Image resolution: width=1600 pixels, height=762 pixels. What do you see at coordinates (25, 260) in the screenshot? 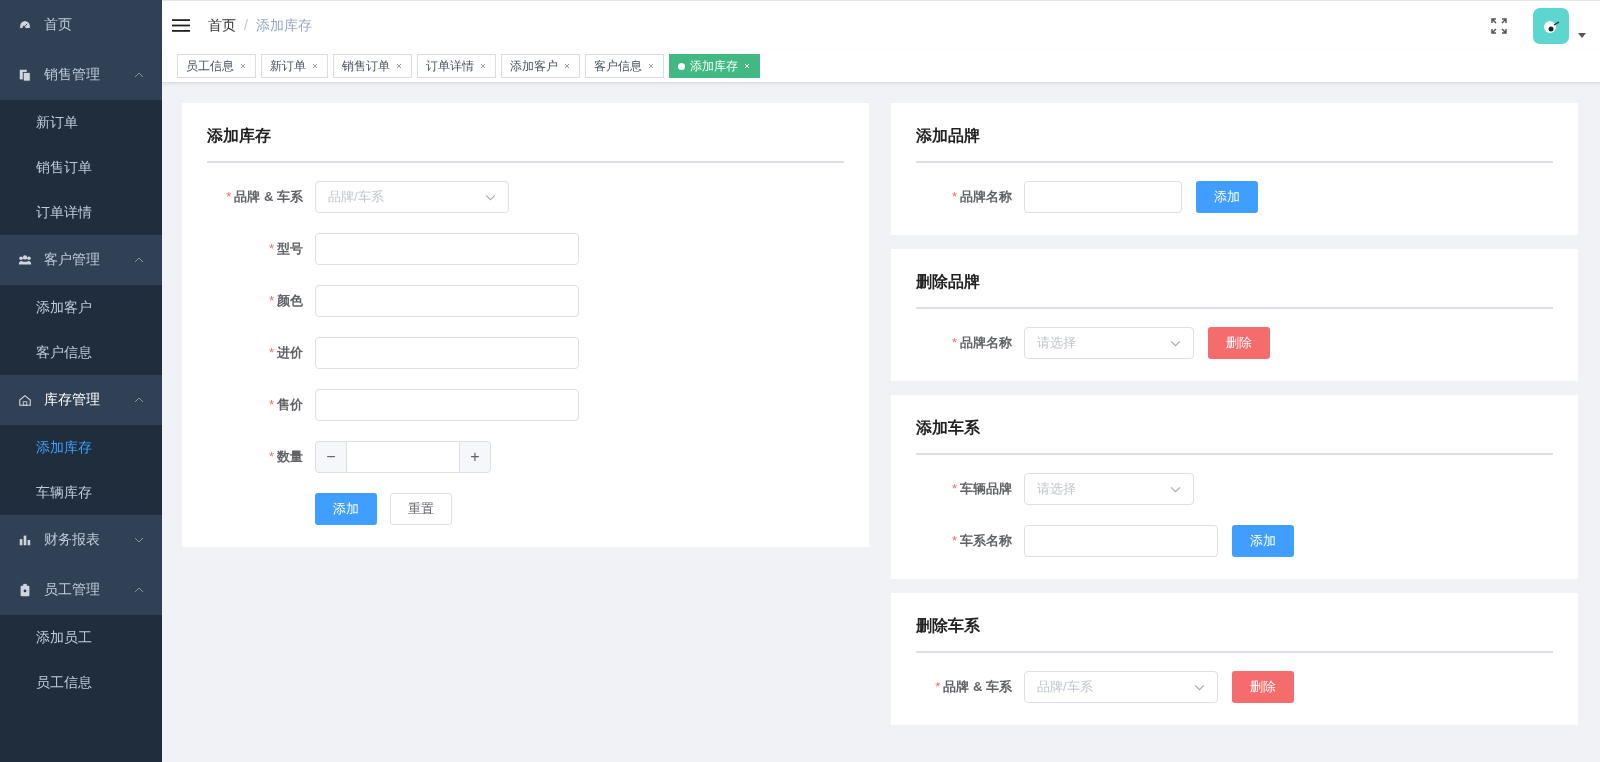
I see `users-icon` at bounding box center [25, 260].